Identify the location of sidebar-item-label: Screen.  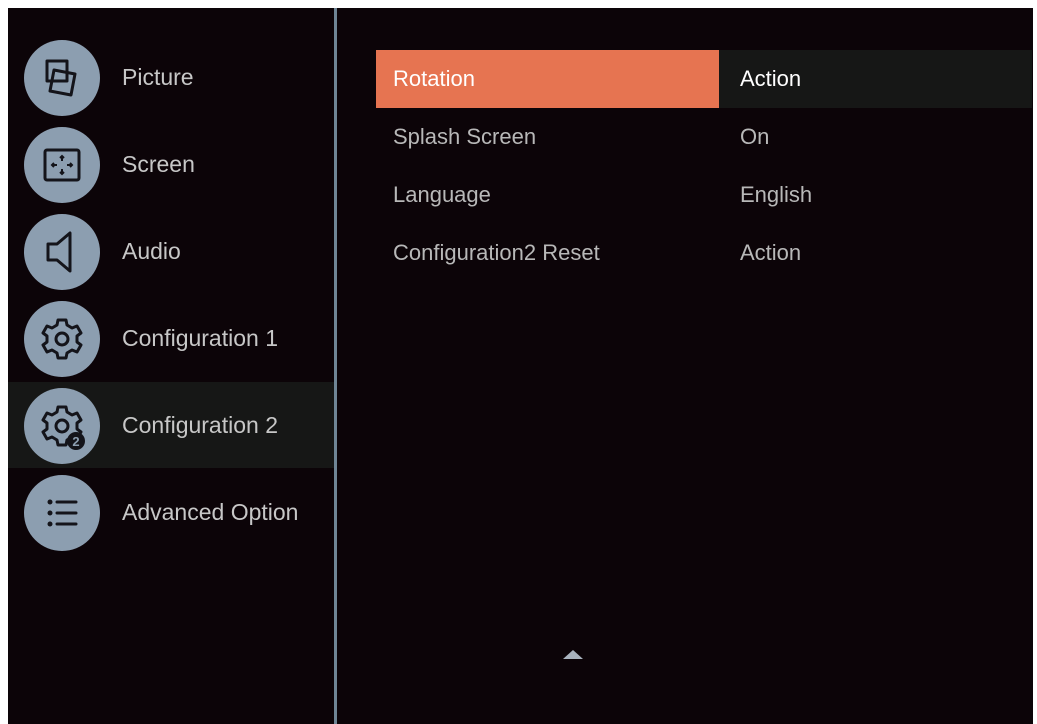
(158, 164).